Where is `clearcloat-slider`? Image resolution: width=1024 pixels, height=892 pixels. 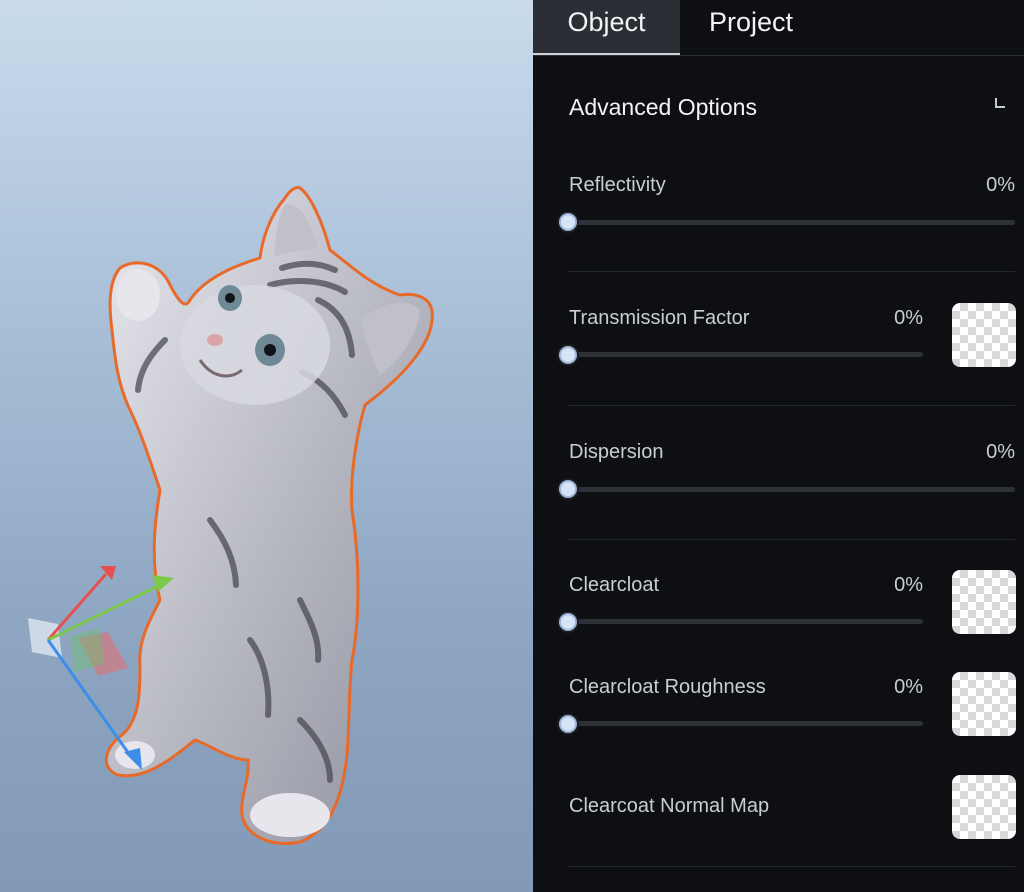
clearcloat-slider is located at coordinates (745, 621).